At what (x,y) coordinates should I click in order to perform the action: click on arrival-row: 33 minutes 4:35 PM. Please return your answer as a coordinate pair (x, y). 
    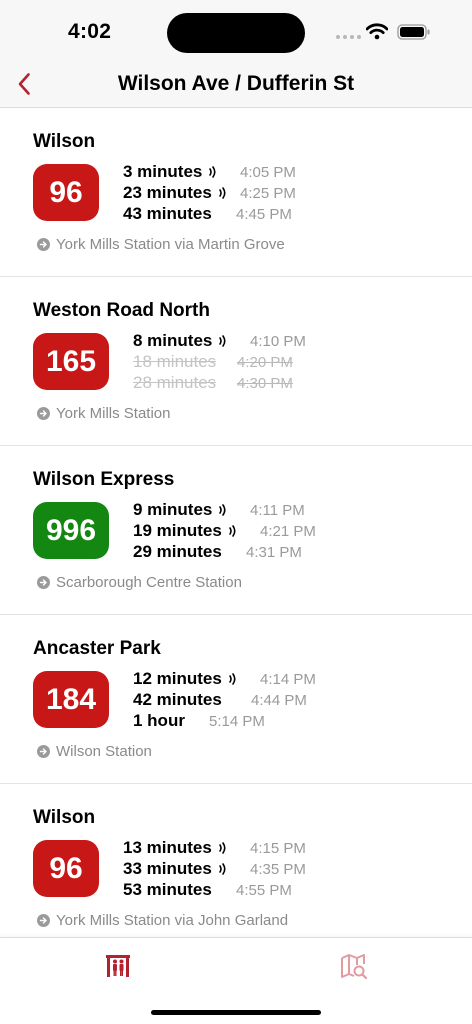
    Looking at the image, I should click on (218, 869).